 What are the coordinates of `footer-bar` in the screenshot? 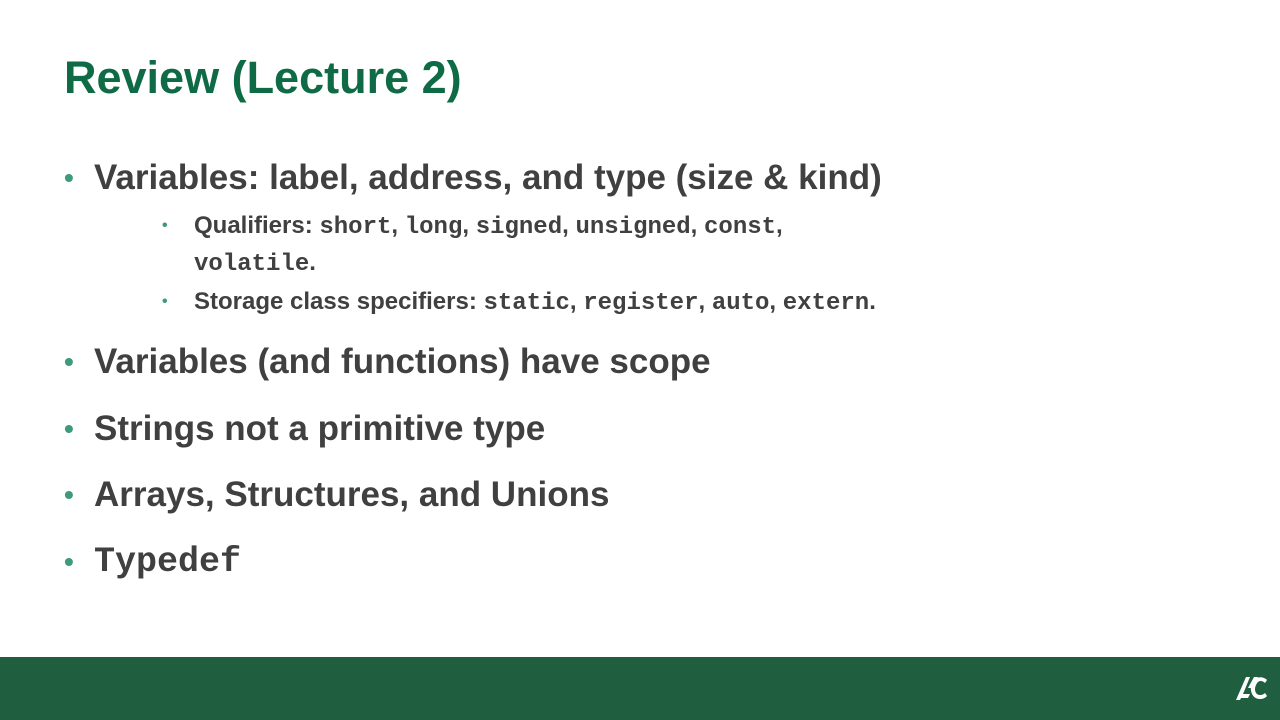 It's located at (640, 688).